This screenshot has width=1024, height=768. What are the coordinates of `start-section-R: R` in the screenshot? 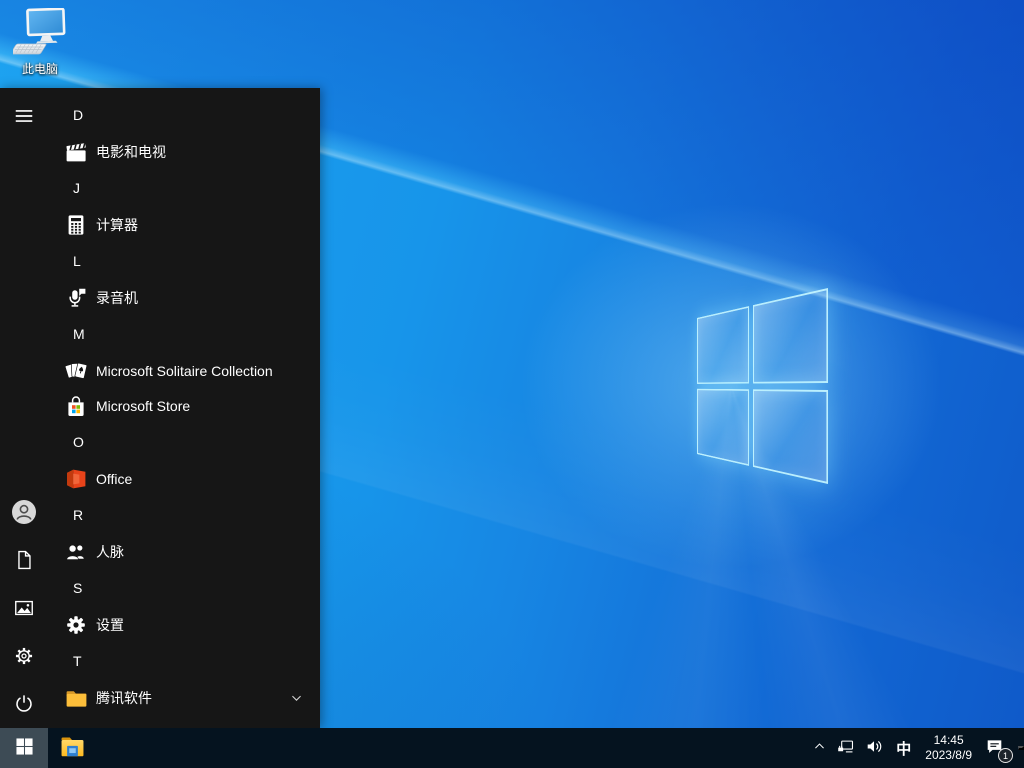 It's located at (184, 515).